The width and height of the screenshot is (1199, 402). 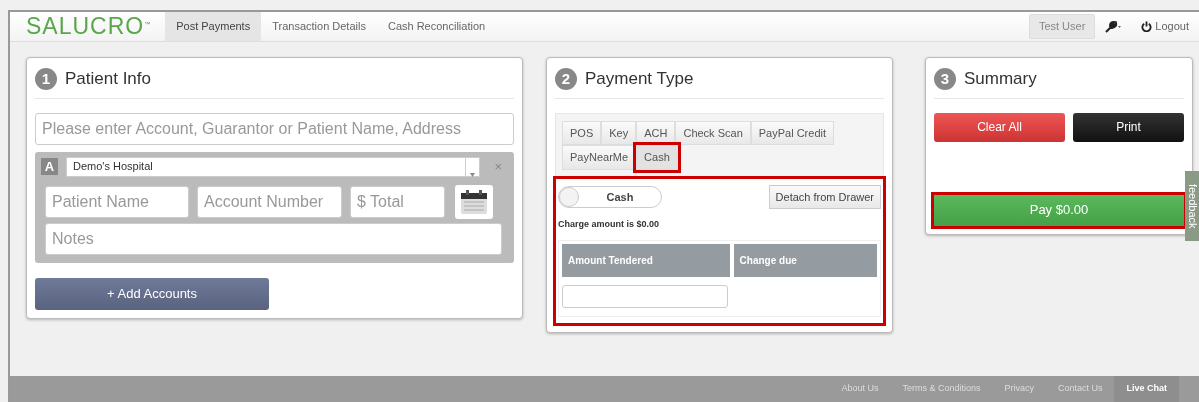 What do you see at coordinates (89, 26) in the screenshot?
I see `salucro-logo: SALUCRO$^{™}$` at bounding box center [89, 26].